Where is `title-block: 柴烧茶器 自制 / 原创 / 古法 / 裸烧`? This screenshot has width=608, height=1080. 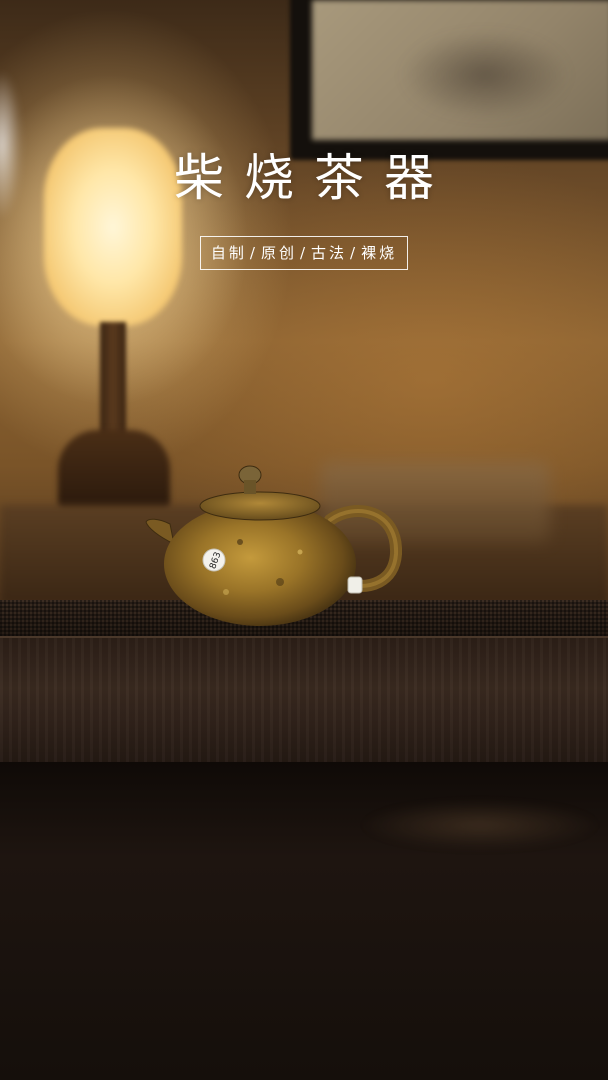 title-block: 柴烧茶器 自制 / 原创 / 古法 / 裸烧 is located at coordinates (304, 209).